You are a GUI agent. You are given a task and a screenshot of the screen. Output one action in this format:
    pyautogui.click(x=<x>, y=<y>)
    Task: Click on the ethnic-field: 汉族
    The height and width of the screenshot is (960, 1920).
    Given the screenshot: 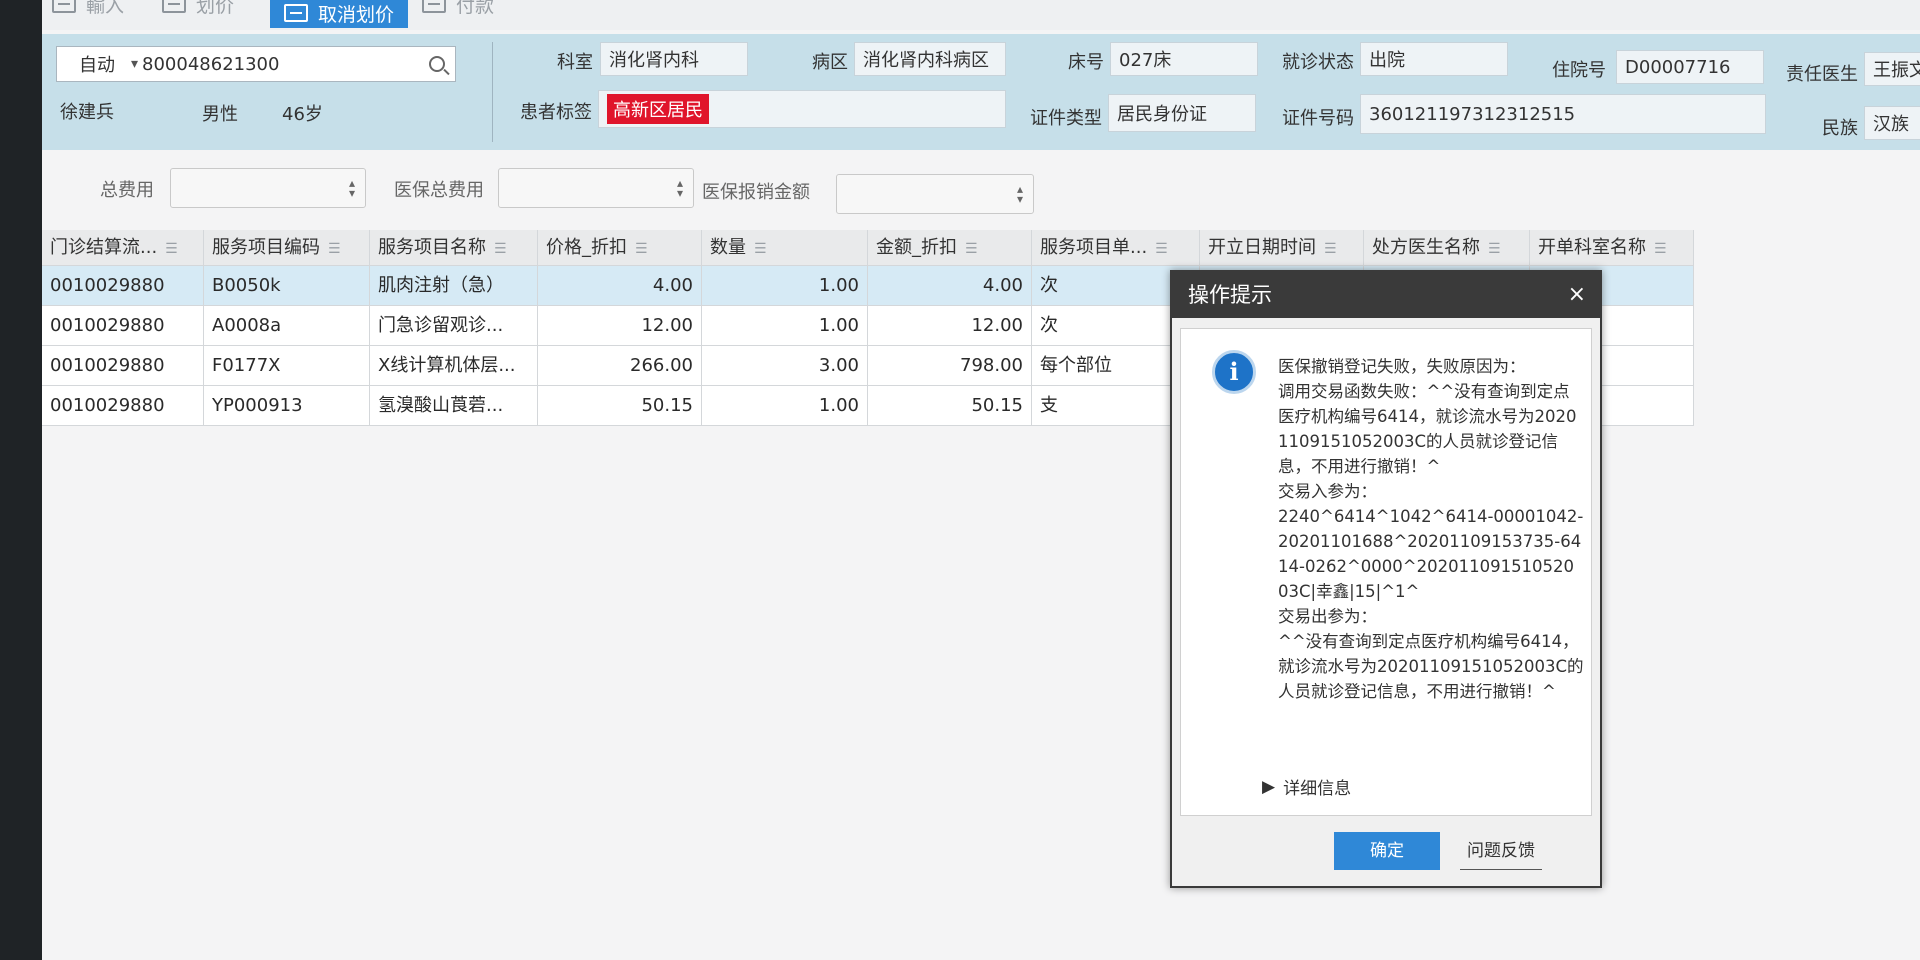 What is the action you would take?
    pyautogui.click(x=1892, y=123)
    